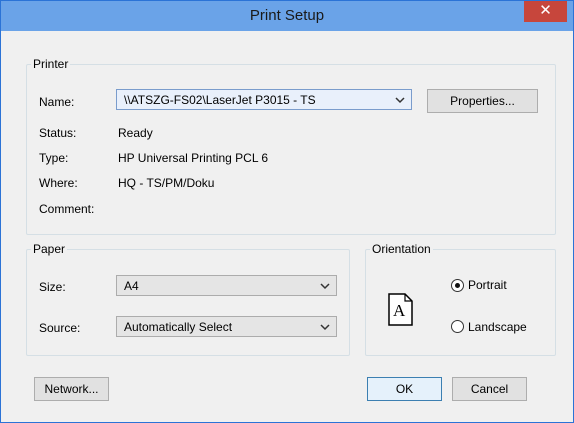 The height and width of the screenshot is (423, 574). What do you see at coordinates (131, 286) in the screenshot?
I see `paper-size-value: A4` at bounding box center [131, 286].